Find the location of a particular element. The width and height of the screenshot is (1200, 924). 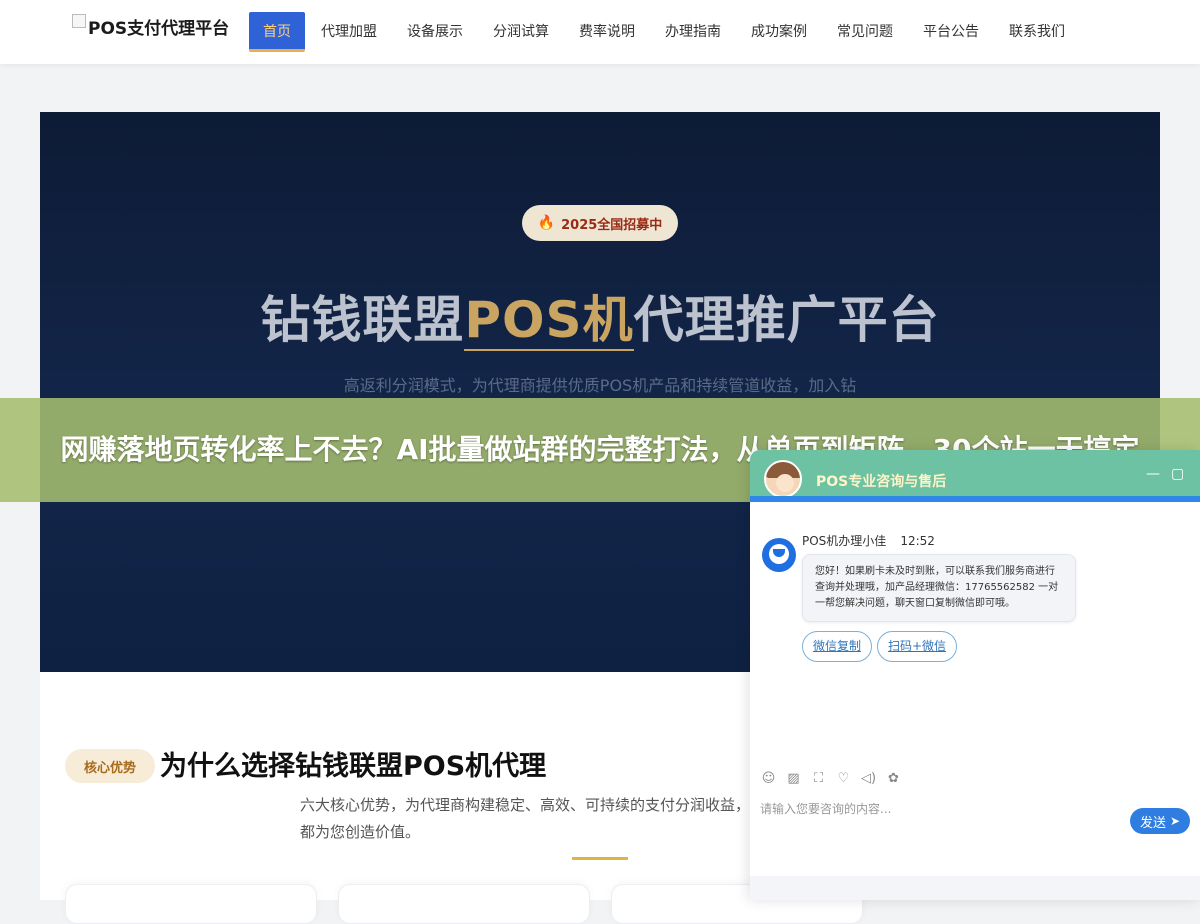

message-meta: POS机办理小佳 12:52 is located at coordinates (868, 540).